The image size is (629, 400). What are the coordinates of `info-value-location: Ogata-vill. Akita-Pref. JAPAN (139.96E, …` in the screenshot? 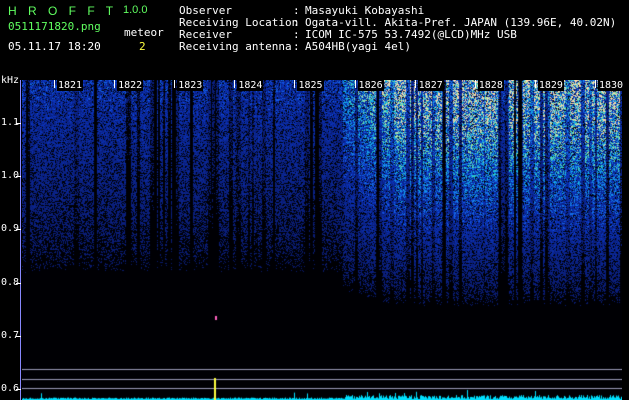 It's located at (461, 22).